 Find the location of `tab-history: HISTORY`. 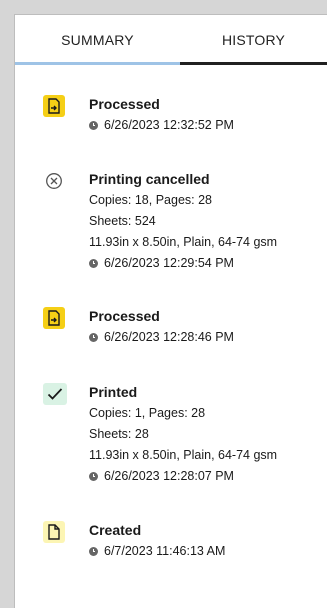

tab-history: HISTORY is located at coordinates (253, 40).